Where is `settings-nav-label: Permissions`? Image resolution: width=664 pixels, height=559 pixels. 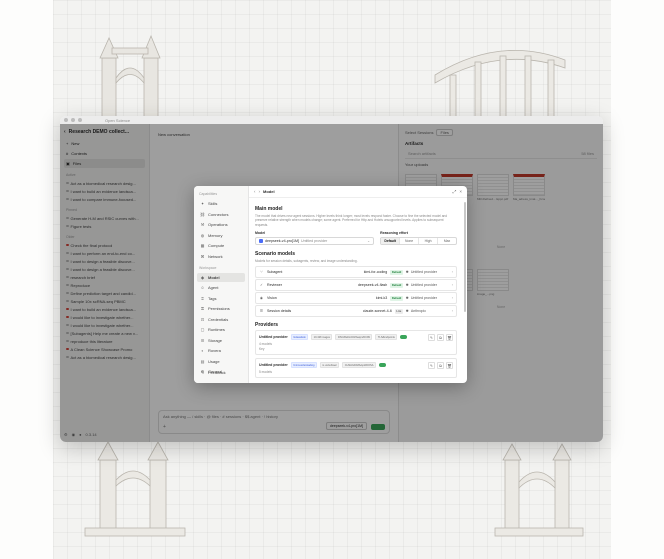 settings-nav-label: Permissions is located at coordinates (219, 308).